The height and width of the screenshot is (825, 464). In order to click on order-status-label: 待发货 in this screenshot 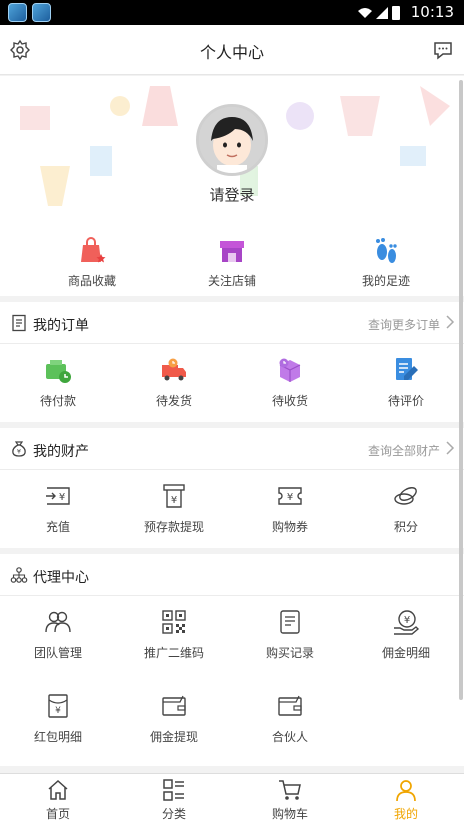, I will do `click(173, 401)`.